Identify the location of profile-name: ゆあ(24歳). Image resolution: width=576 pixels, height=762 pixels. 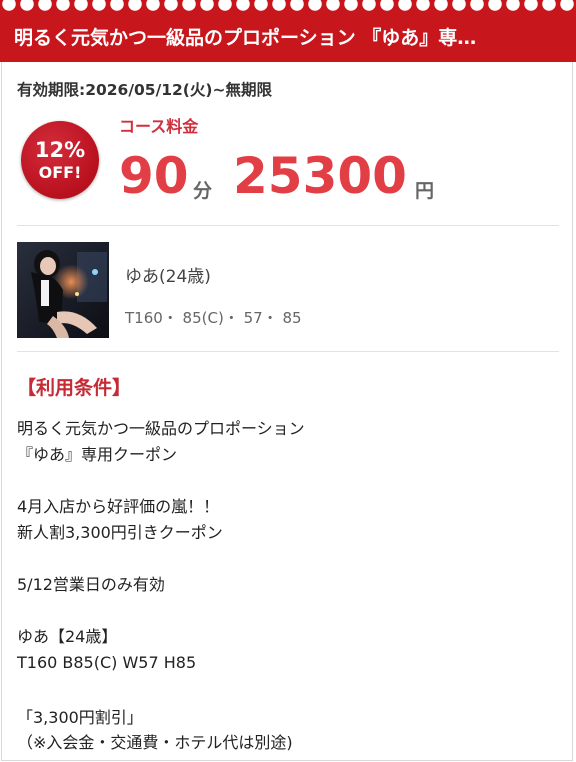
(168, 277).